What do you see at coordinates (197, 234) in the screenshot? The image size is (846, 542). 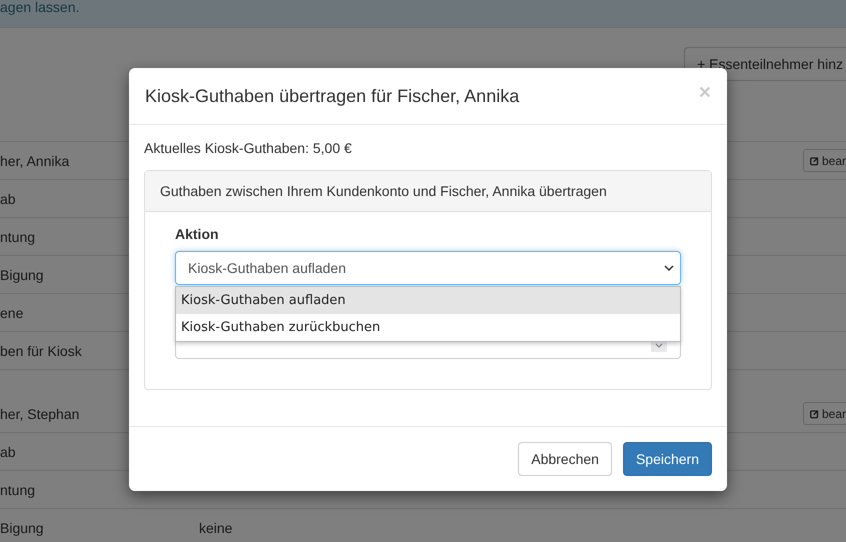 I see `field-label: Aktion` at bounding box center [197, 234].